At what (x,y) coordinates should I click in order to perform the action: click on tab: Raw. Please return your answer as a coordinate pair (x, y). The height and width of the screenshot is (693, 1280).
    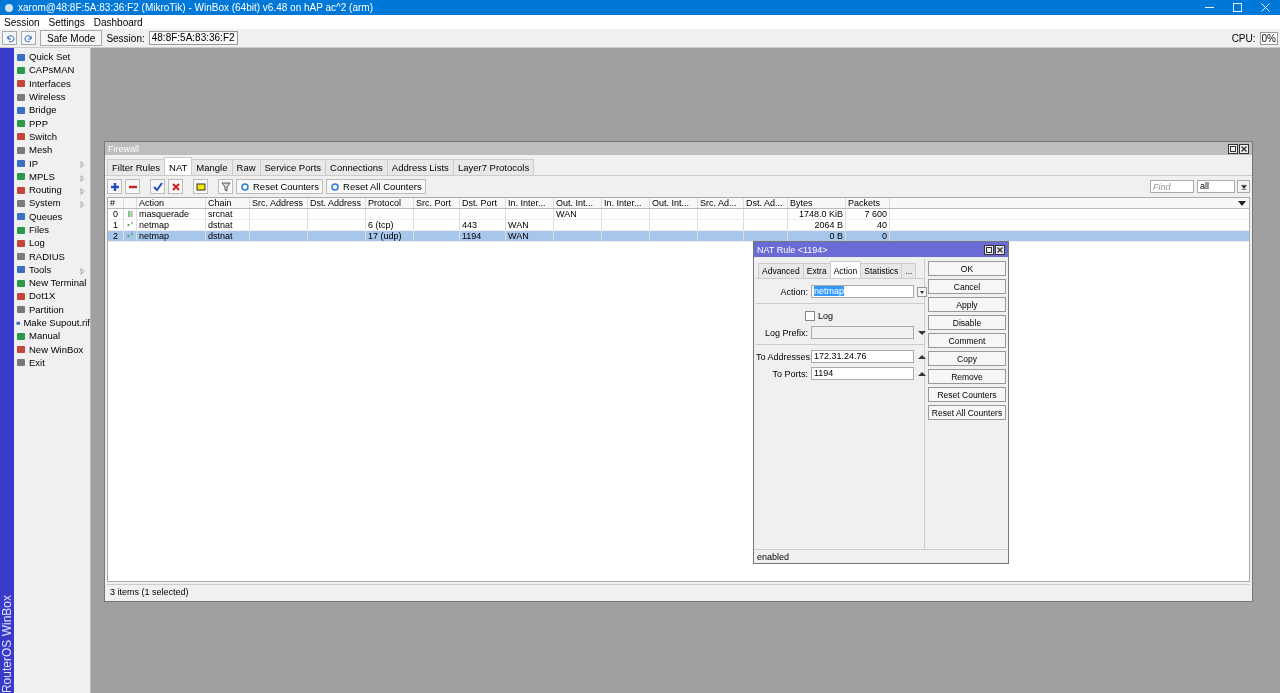
    Looking at the image, I should click on (246, 167).